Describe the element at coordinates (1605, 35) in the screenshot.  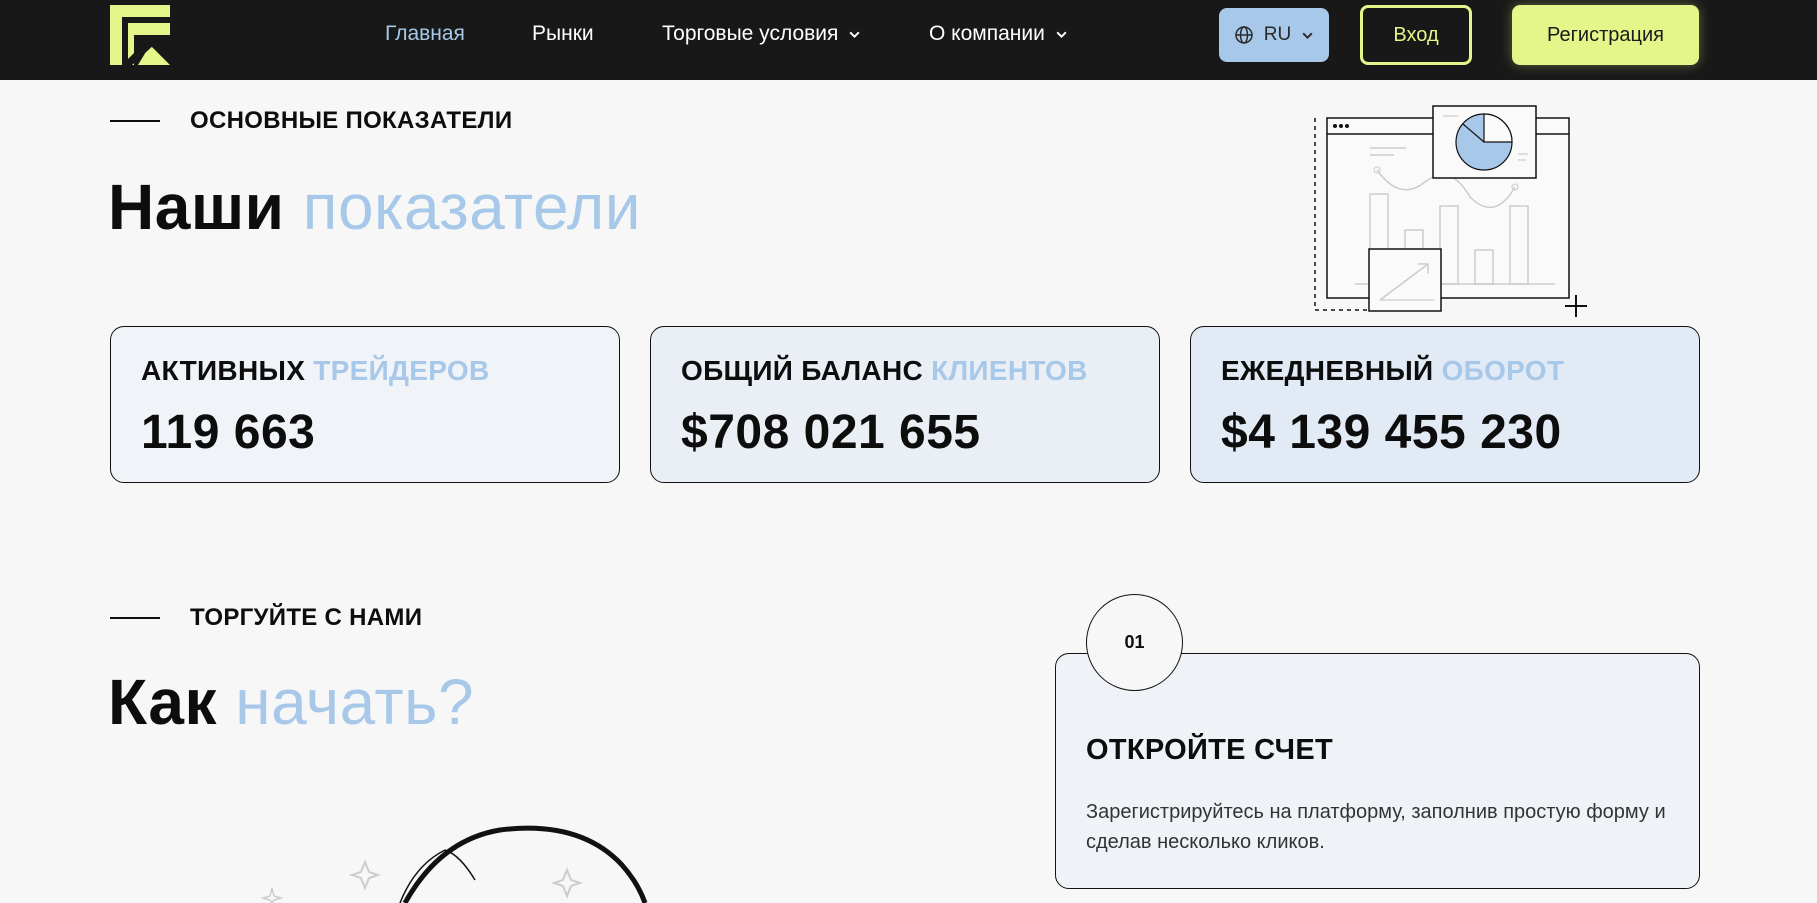
I see `register-button: Регистрация` at that location.